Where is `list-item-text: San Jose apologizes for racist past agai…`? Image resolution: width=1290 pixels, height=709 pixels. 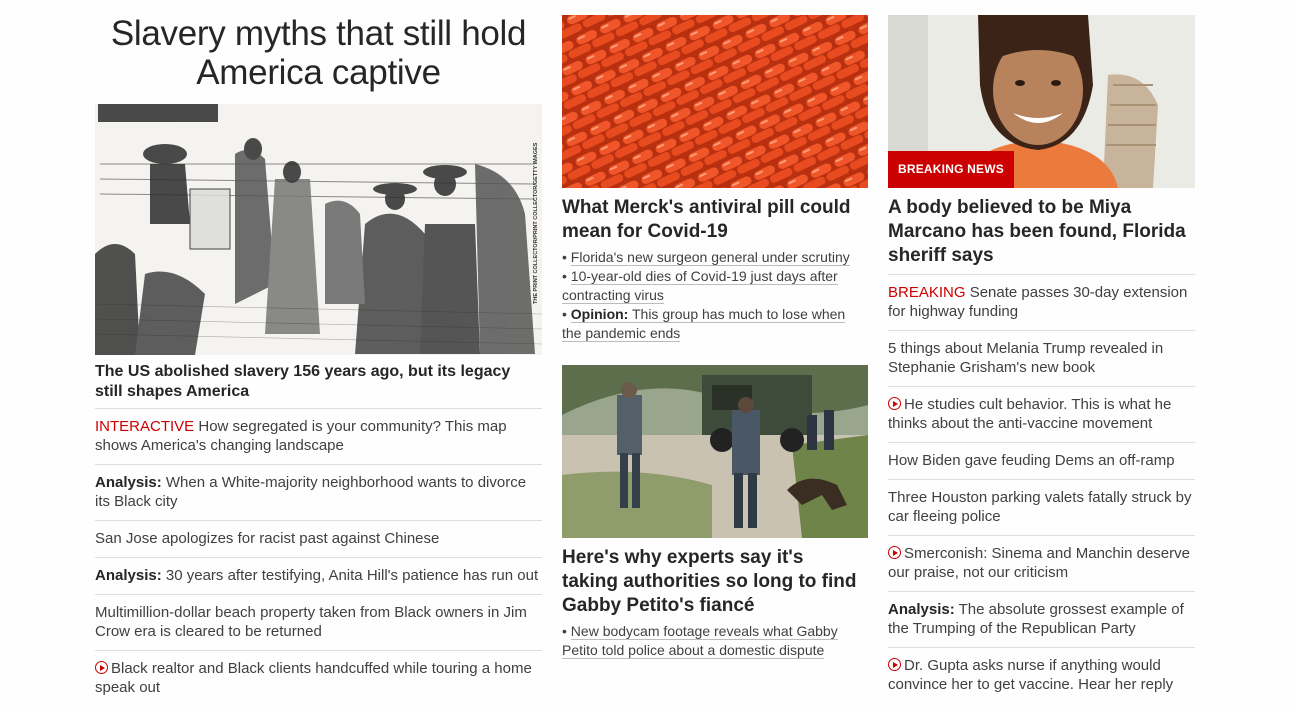 list-item-text: San Jose apologizes for racist past agai… is located at coordinates (267, 538).